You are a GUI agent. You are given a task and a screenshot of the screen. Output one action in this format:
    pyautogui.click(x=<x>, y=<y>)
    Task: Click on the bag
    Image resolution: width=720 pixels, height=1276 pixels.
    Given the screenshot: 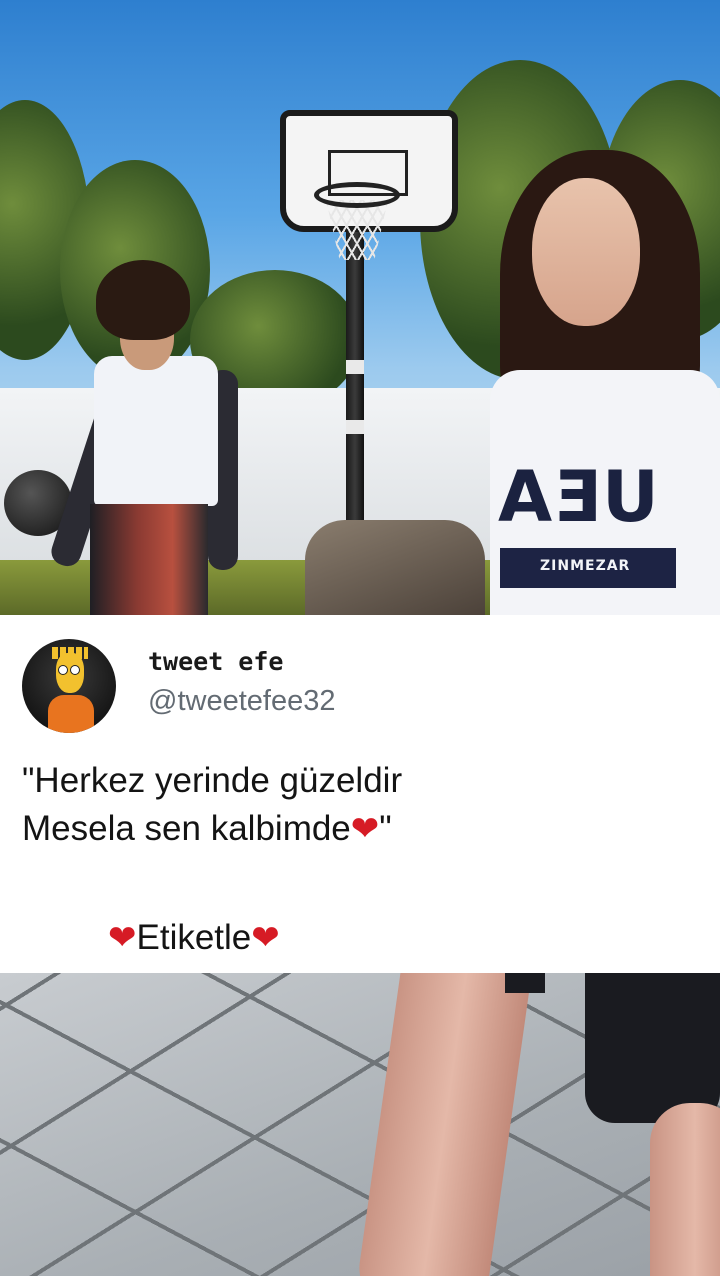 What is the action you would take?
    pyautogui.click(x=395, y=567)
    